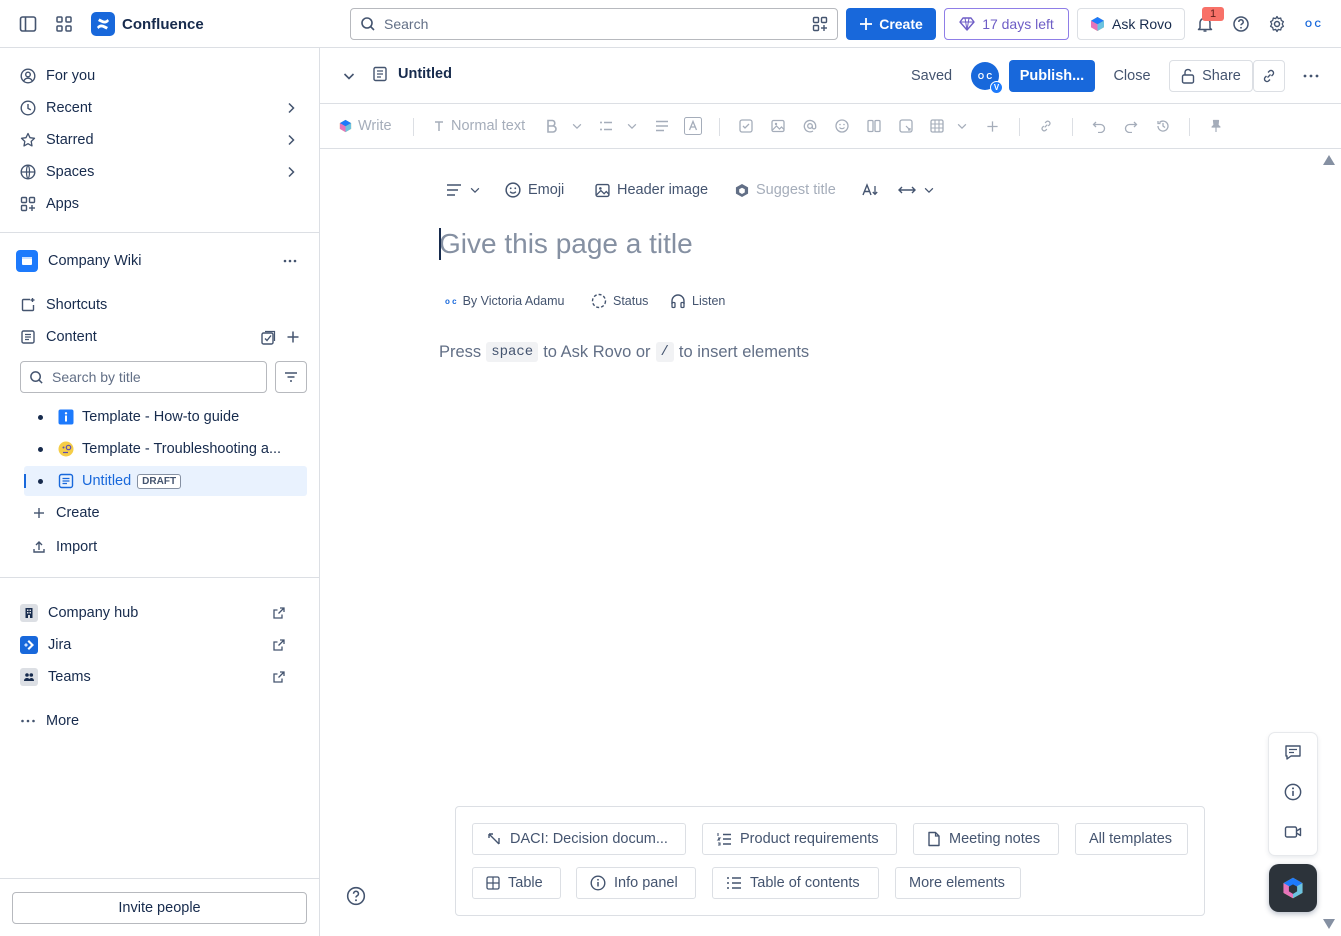  Describe the element at coordinates (172, 547) in the screenshot. I see `sidebar-import-button: Import` at that location.